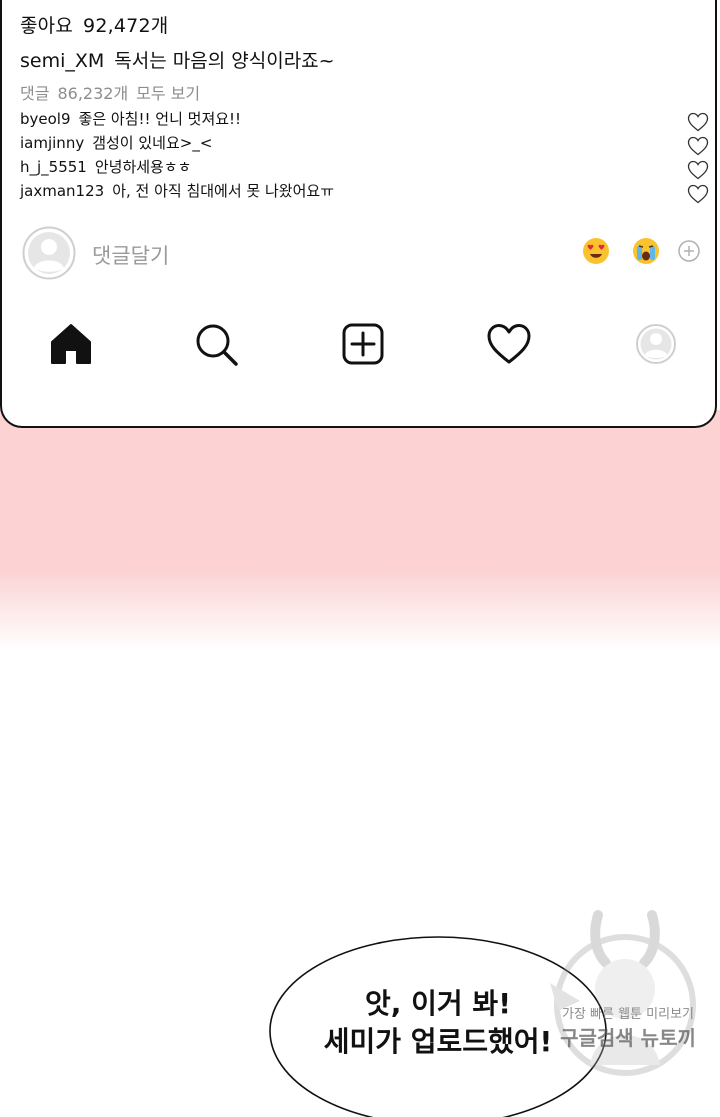 The image size is (720, 1117). What do you see at coordinates (126, 26) in the screenshot?
I see `likes-number: 92,472개` at bounding box center [126, 26].